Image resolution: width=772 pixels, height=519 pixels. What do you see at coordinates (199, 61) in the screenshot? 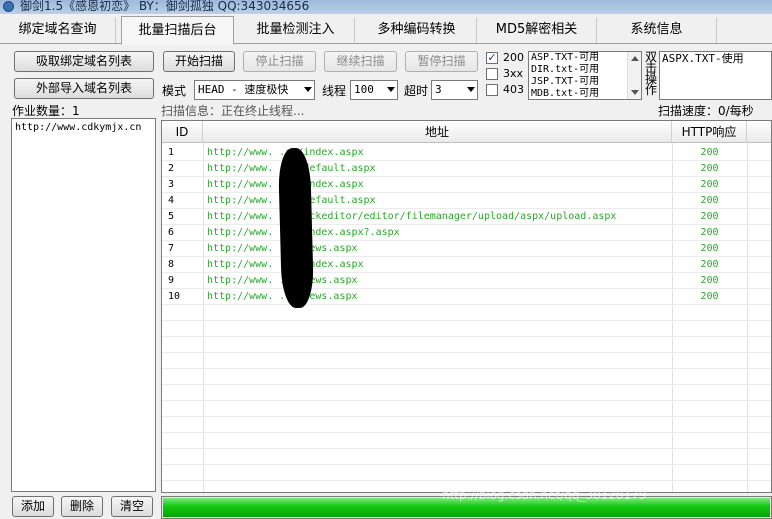
I see `start-scan-button: 开始扫描` at bounding box center [199, 61].